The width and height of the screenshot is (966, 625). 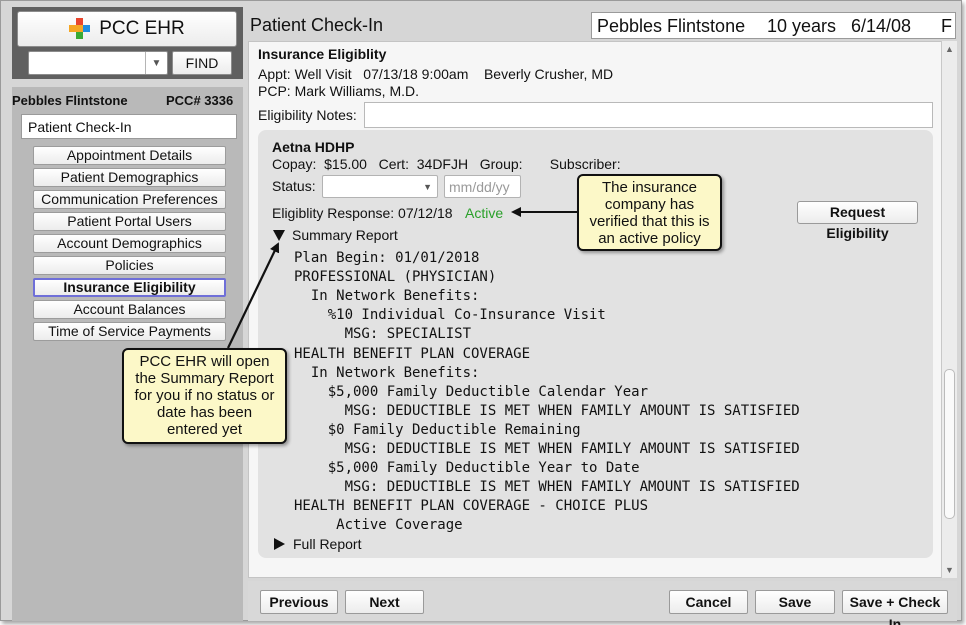 I want to click on summary-report-line: MSG: SPECIALIST, so click(x=383, y=334).